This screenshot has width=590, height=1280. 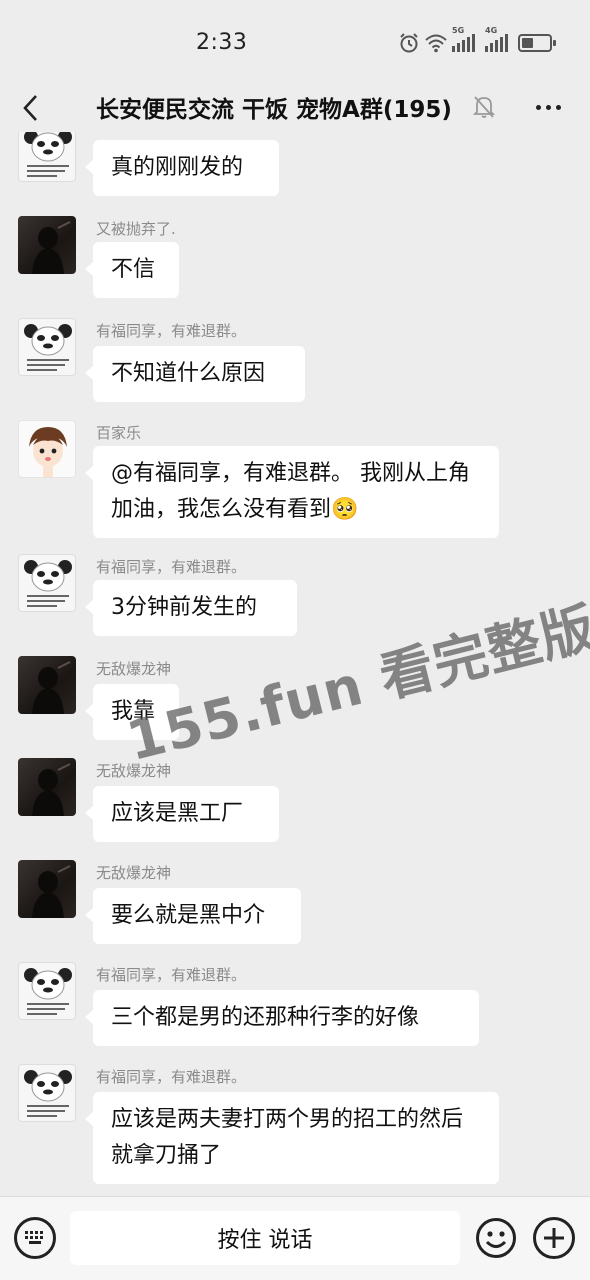 I want to click on alarm-icon, so click(x=409, y=43).